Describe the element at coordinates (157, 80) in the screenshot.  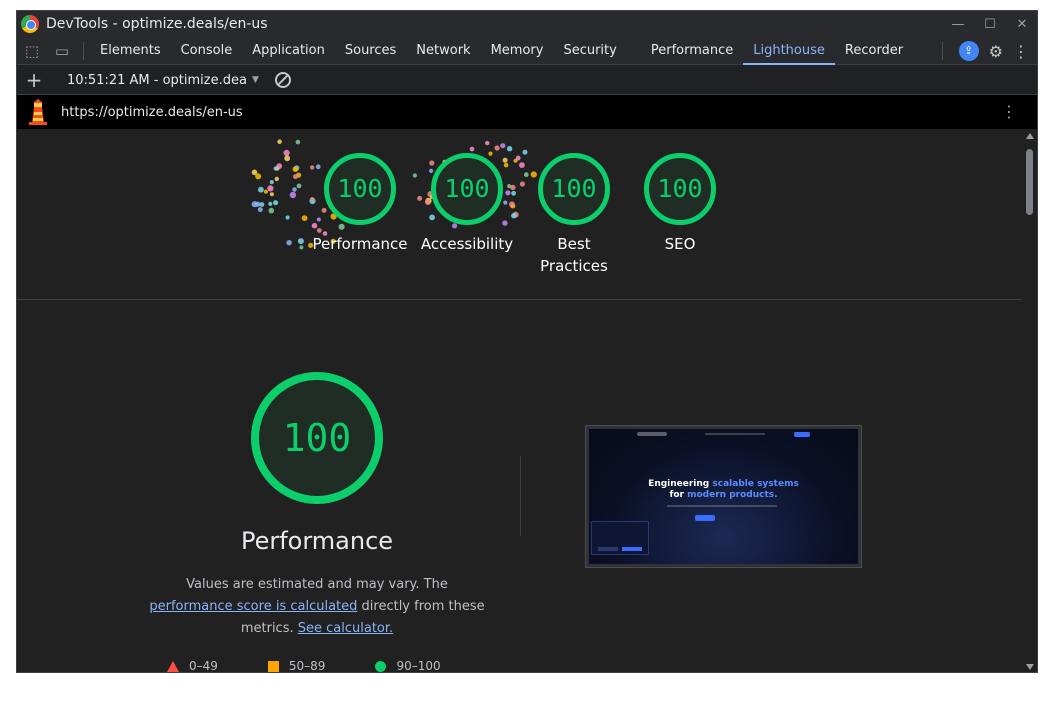
I see `report-selector: 10:51:21 AM - optimize.dea` at that location.